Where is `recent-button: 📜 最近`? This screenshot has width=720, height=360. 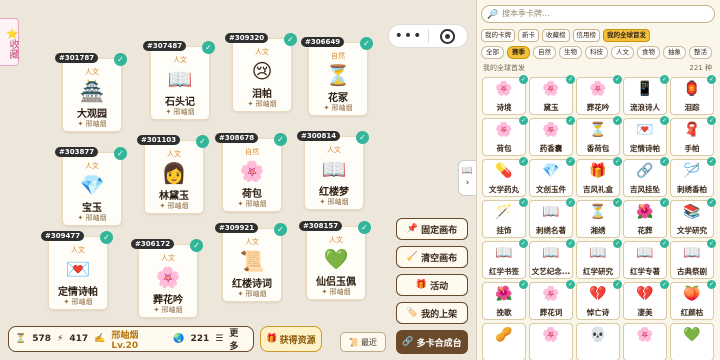
recent-button: 📜 最近 is located at coordinates (363, 342).